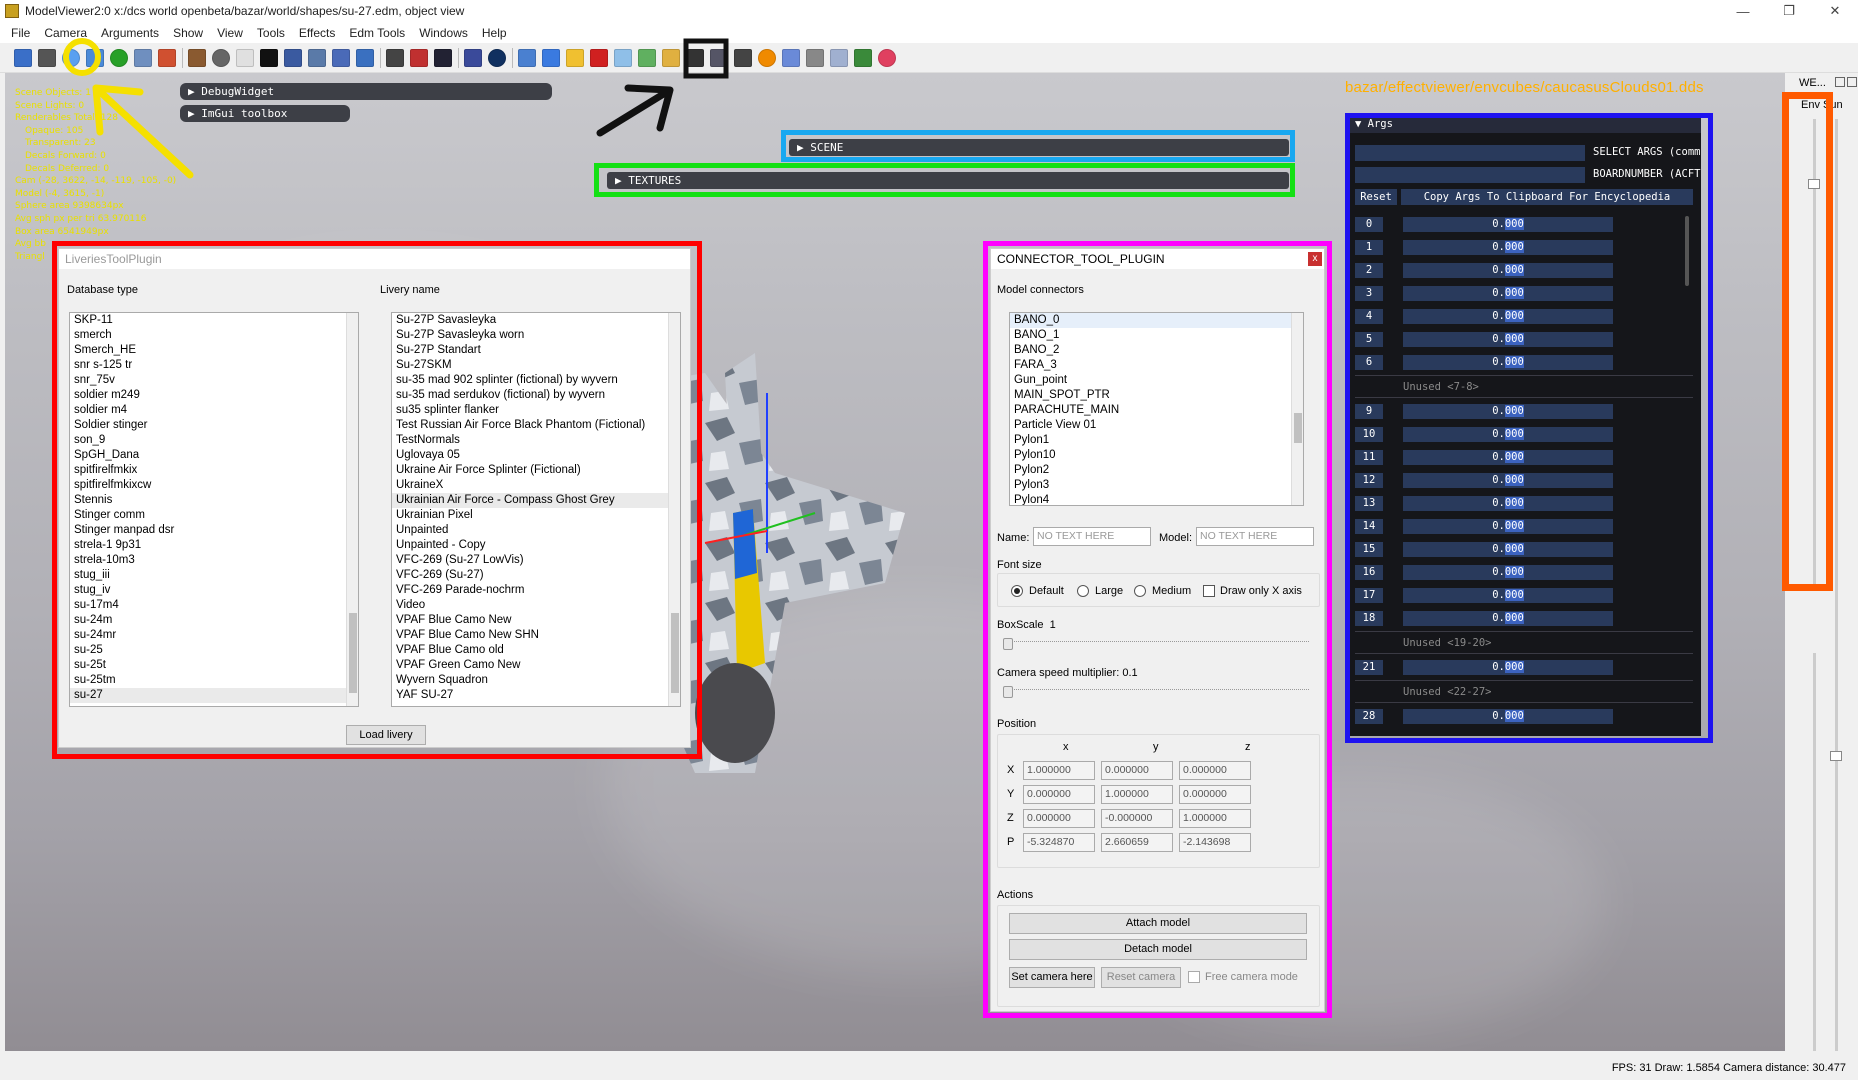  I want to click on select-args-input, so click(1470, 153).